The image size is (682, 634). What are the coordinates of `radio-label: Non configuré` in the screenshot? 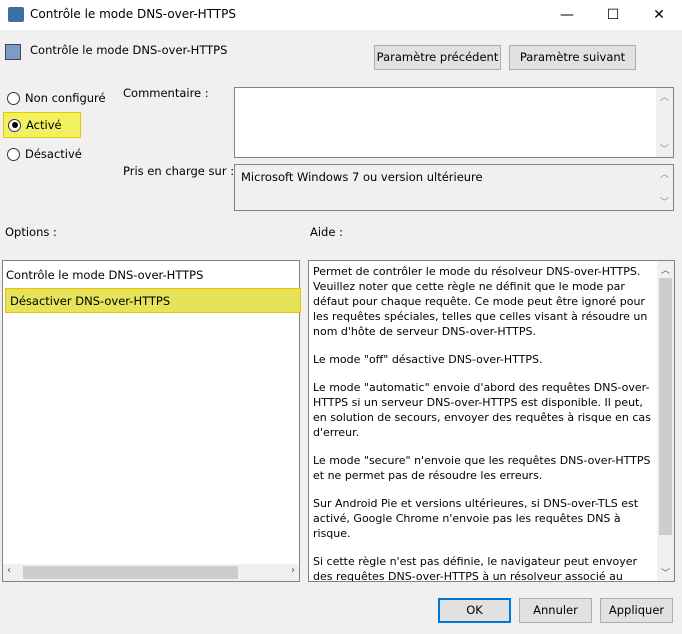 It's located at (65, 98).